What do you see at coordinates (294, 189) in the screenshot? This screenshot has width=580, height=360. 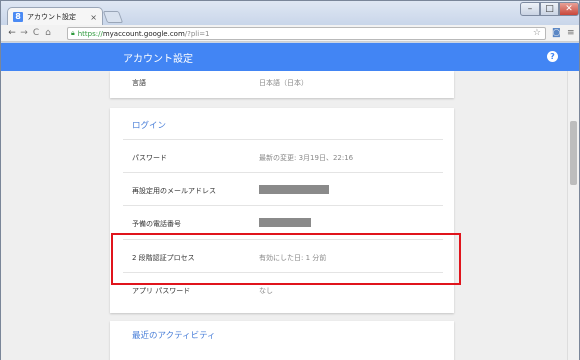 I see `recovery-email-redacted` at bounding box center [294, 189].